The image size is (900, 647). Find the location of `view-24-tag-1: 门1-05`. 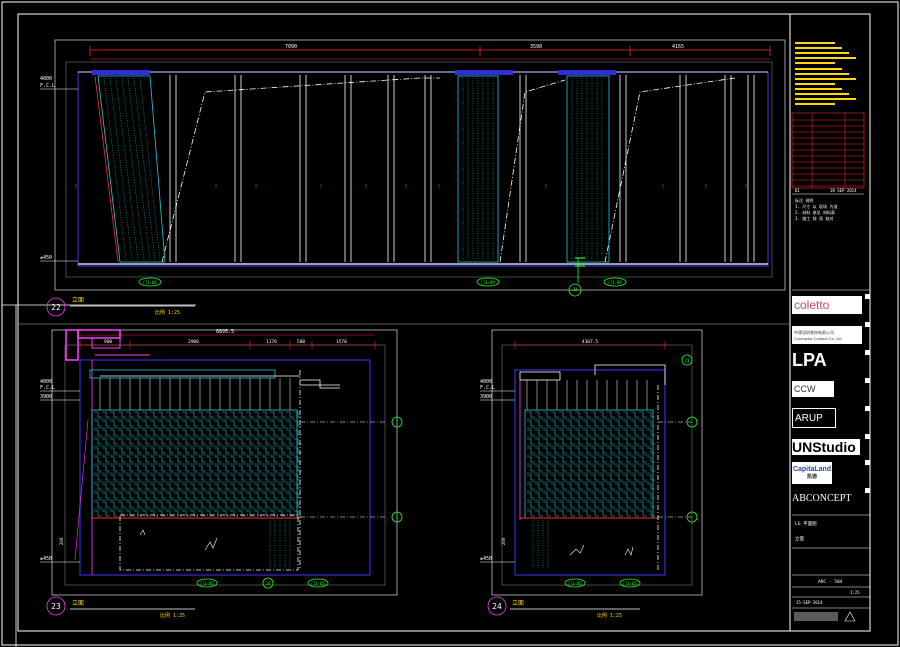

view-24-tag-1: 门1-05 is located at coordinates (575, 583).